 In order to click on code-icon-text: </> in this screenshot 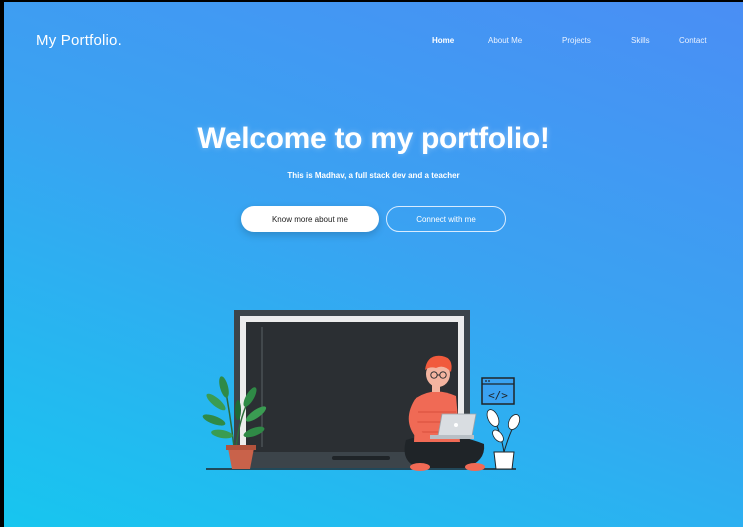, I will do `click(498, 395)`.